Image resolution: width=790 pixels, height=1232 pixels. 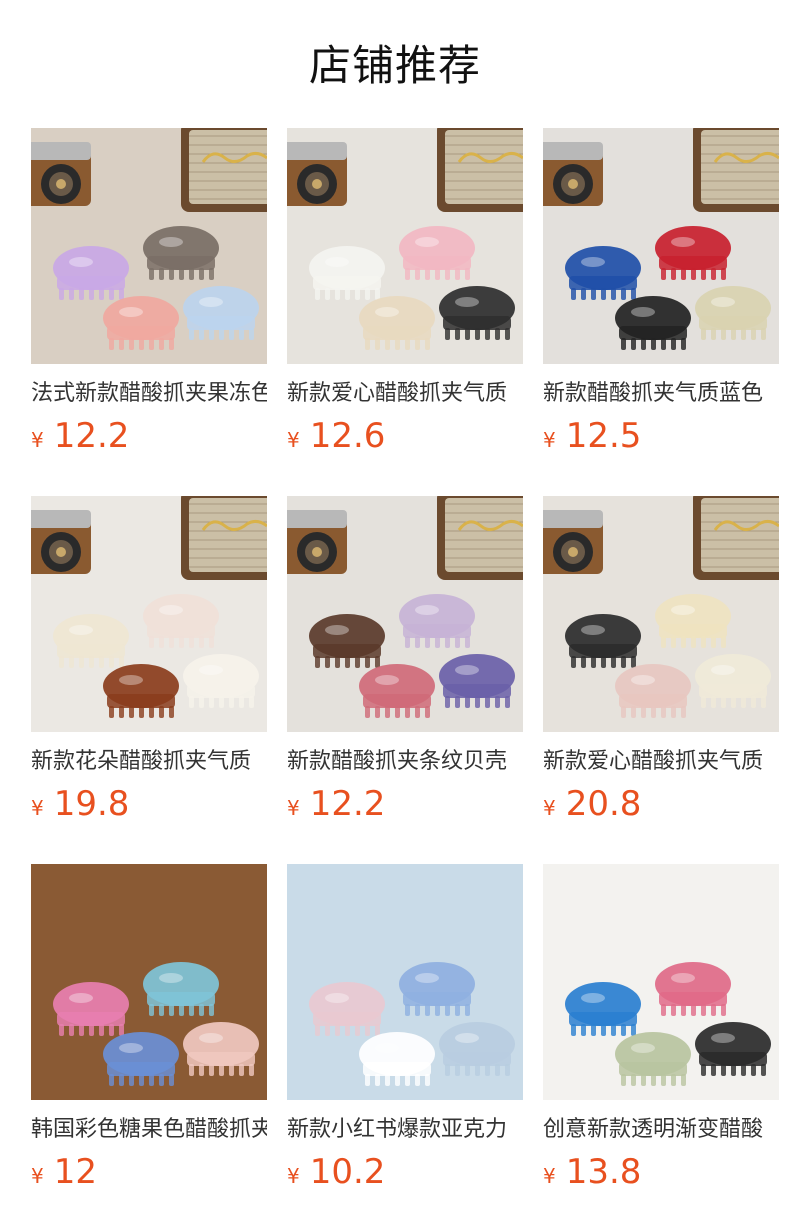 What do you see at coordinates (347, 436) in the screenshot?
I see `price-amount: 12.6` at bounding box center [347, 436].